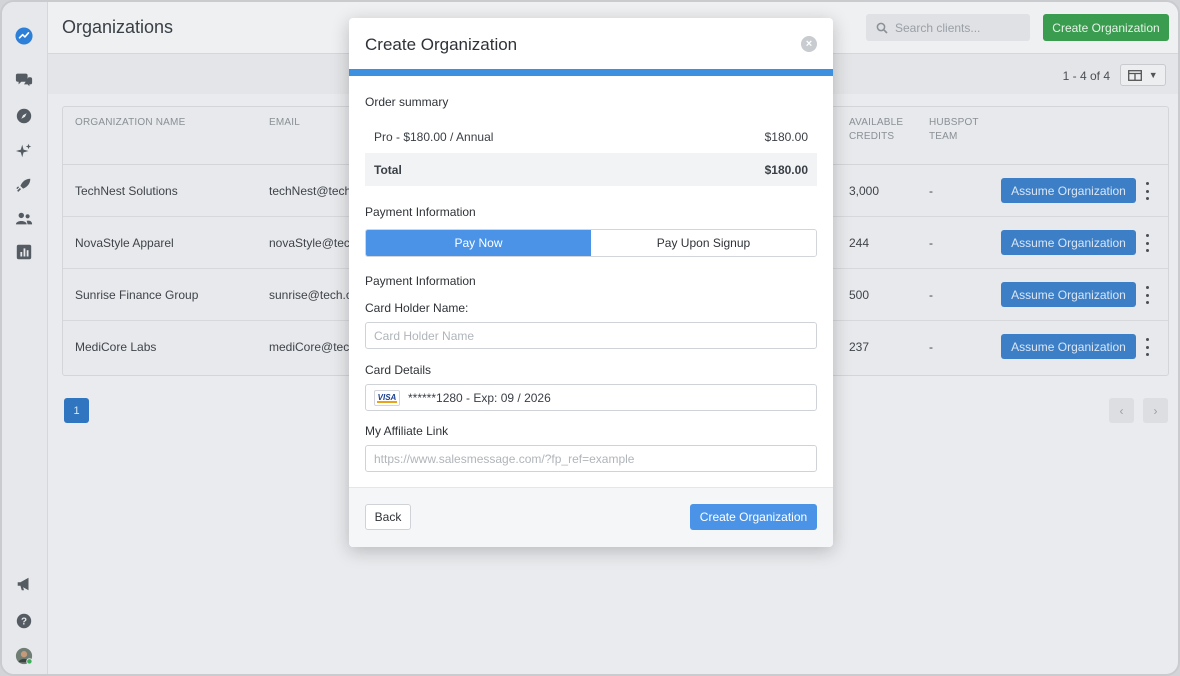 This screenshot has height=676, width=1180. Describe the element at coordinates (591, 136) in the screenshot. I see `order-line-item: Pro - $180.00 / Annual $180.00` at that location.